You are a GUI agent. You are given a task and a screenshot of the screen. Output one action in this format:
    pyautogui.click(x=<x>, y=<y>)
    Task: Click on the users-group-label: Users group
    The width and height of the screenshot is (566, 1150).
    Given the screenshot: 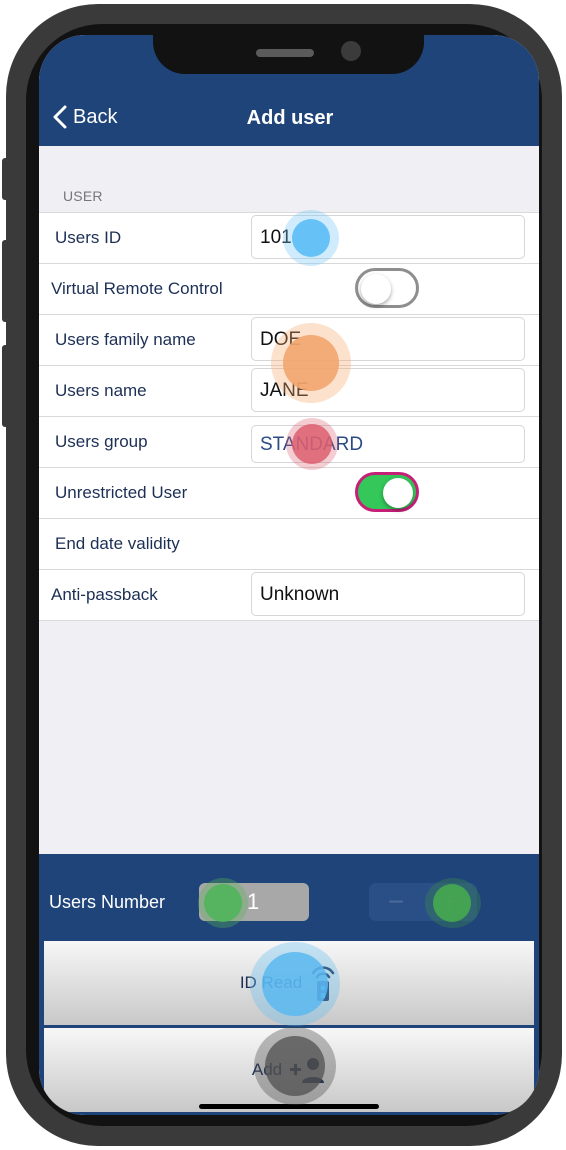 What is the action you would take?
    pyautogui.click(x=101, y=441)
    